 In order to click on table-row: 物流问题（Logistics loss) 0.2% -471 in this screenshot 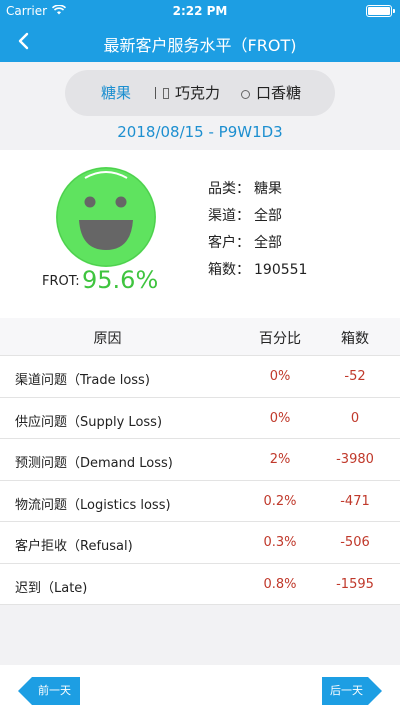, I will do `click(200, 501)`.